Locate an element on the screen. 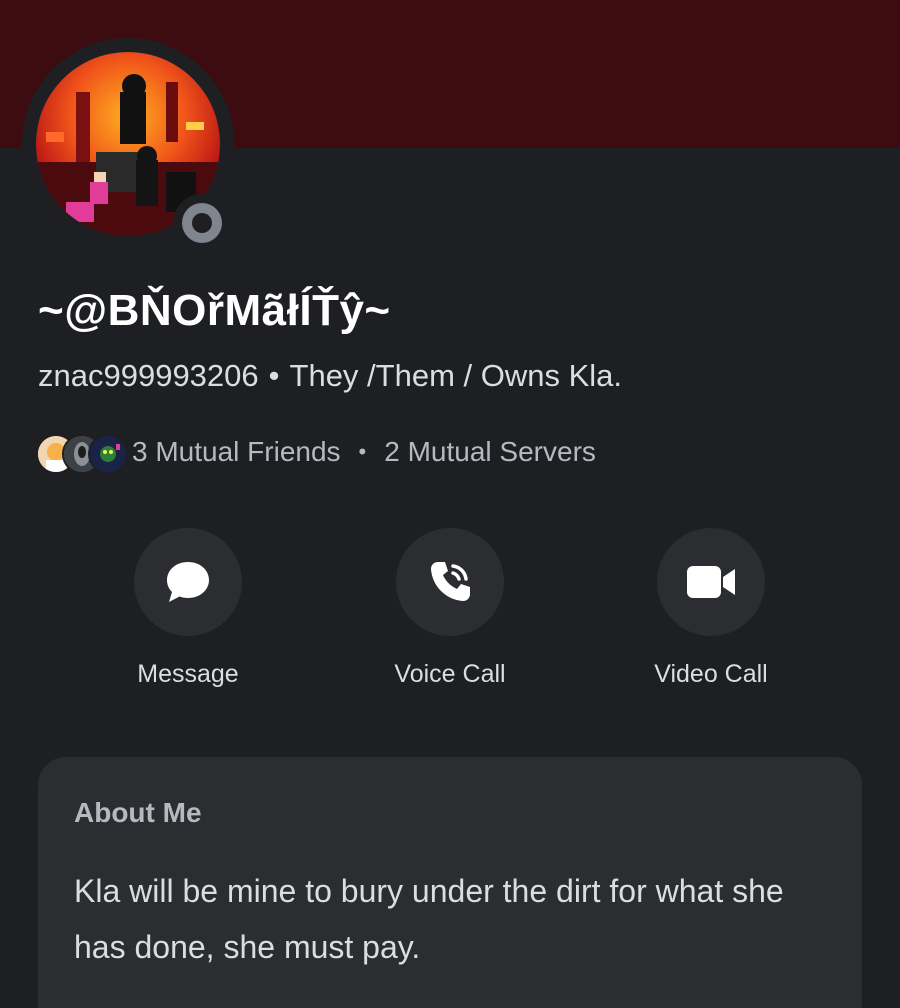 Image resolution: width=900 pixels, height=1008 pixels. message-action: Message is located at coordinates (188, 608).